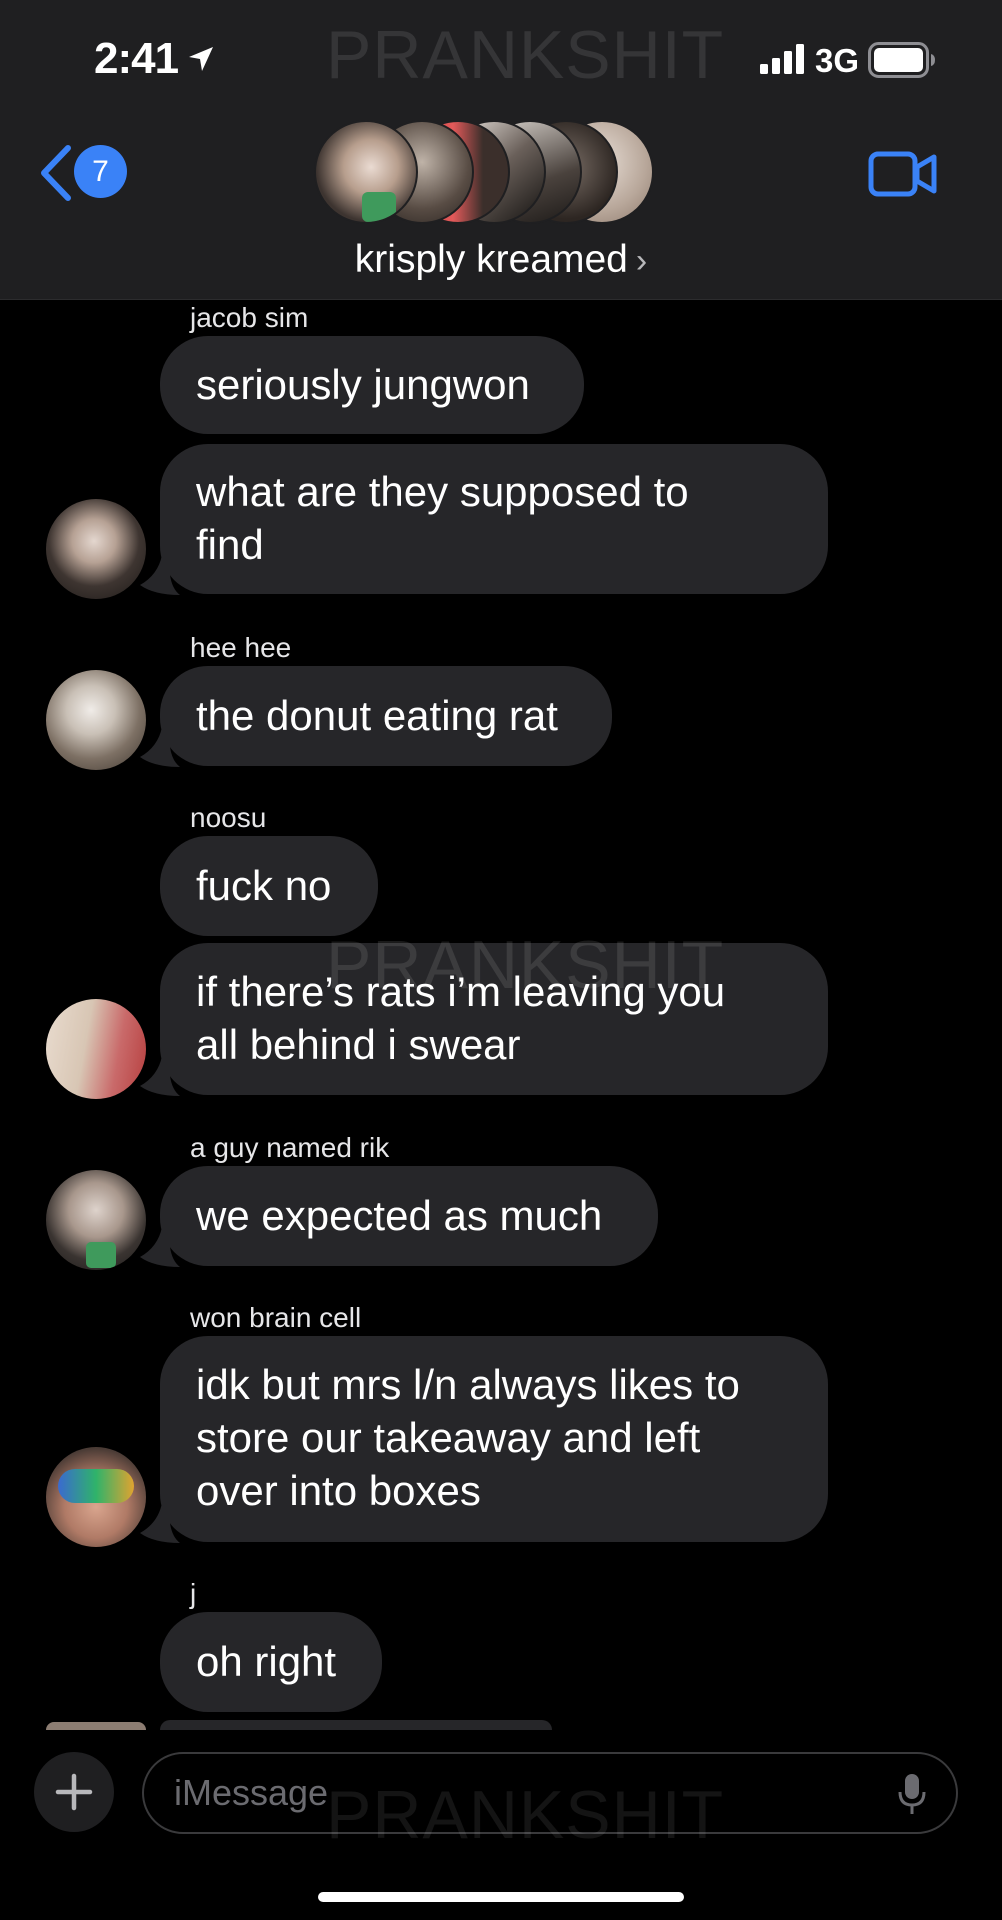 The image size is (1002, 1920). I want to click on message-text: we expected as much, so click(399, 1215).